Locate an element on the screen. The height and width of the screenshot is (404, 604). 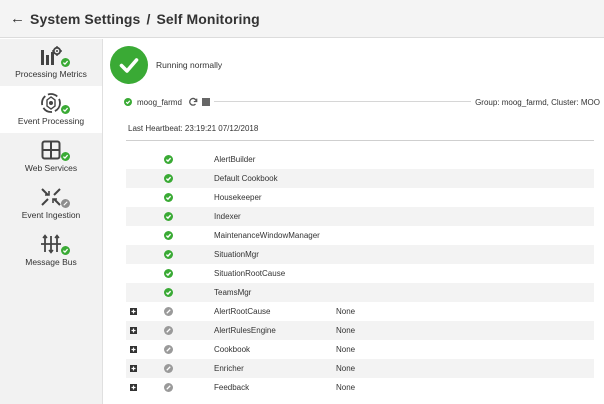
module-name: TeamsMgr is located at coordinates (233, 292).